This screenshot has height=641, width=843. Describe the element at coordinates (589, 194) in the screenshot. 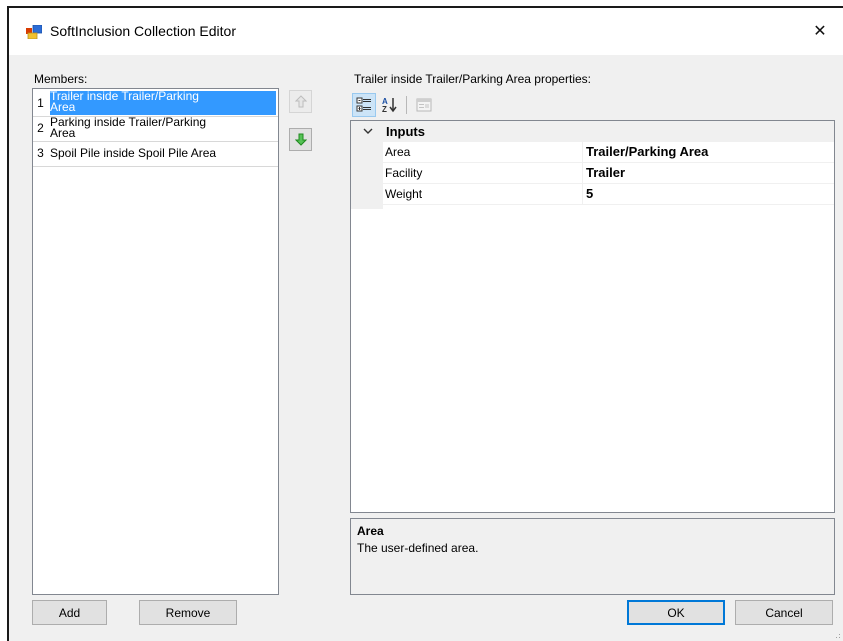

I see `property-value: 5` at that location.